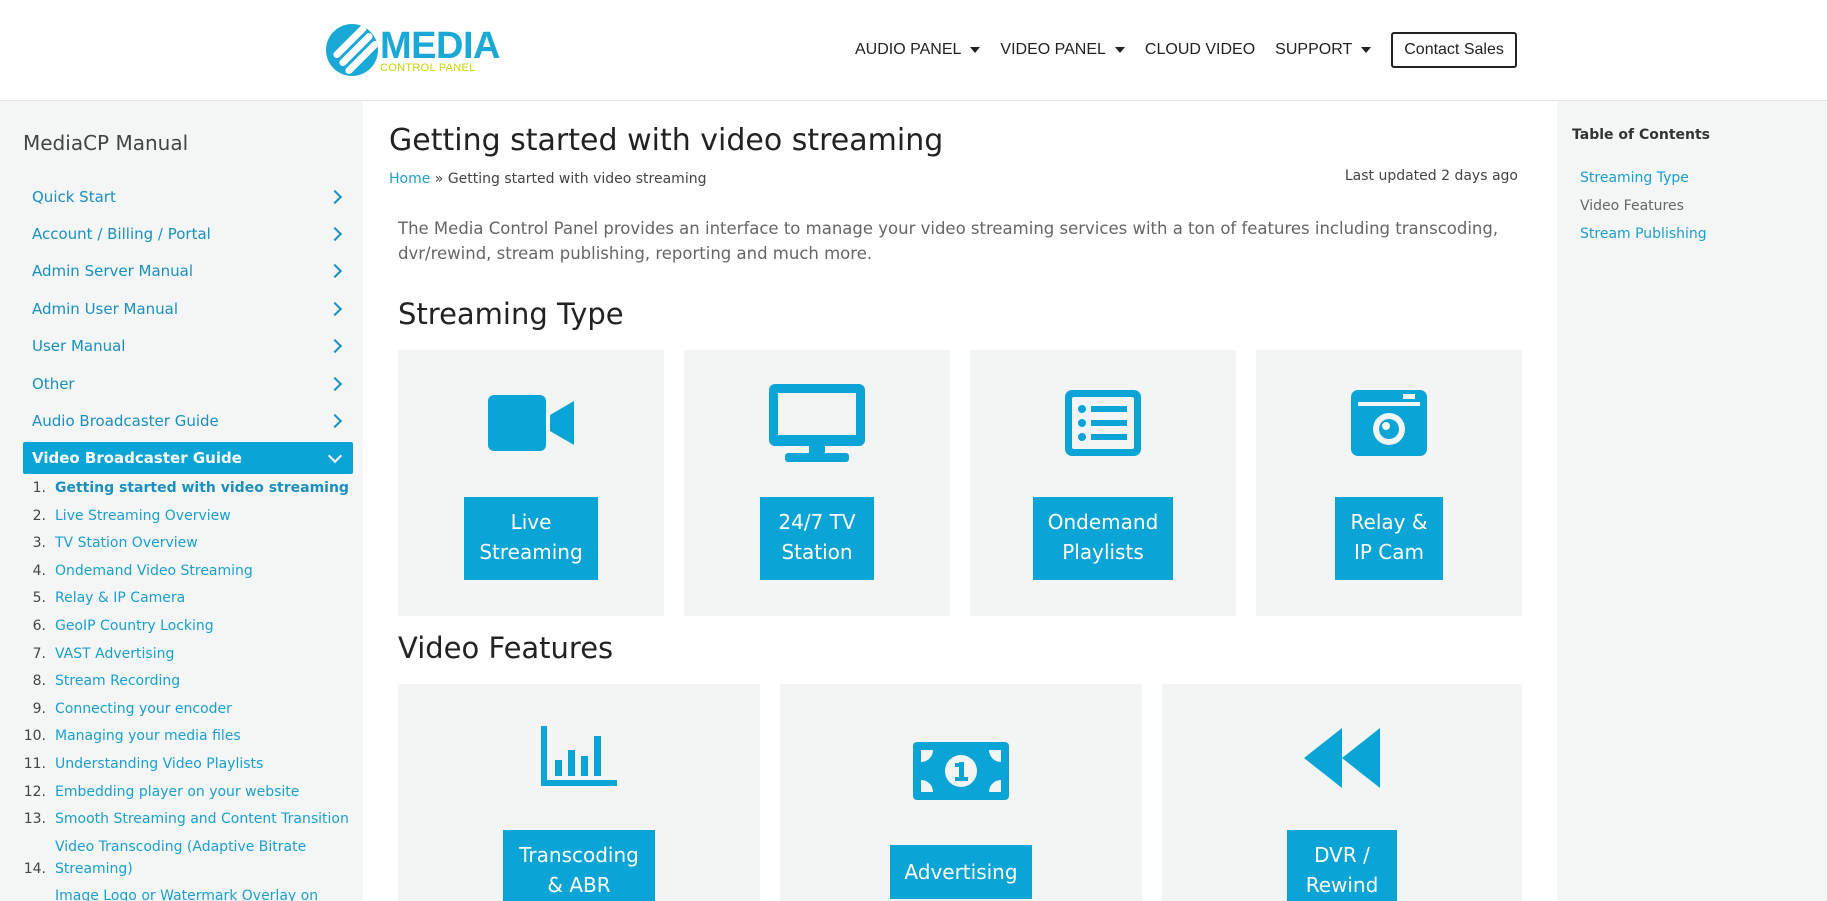 This screenshot has width=1827, height=901. What do you see at coordinates (511, 314) in the screenshot?
I see `streaming-type-heading: Streaming Type` at bounding box center [511, 314].